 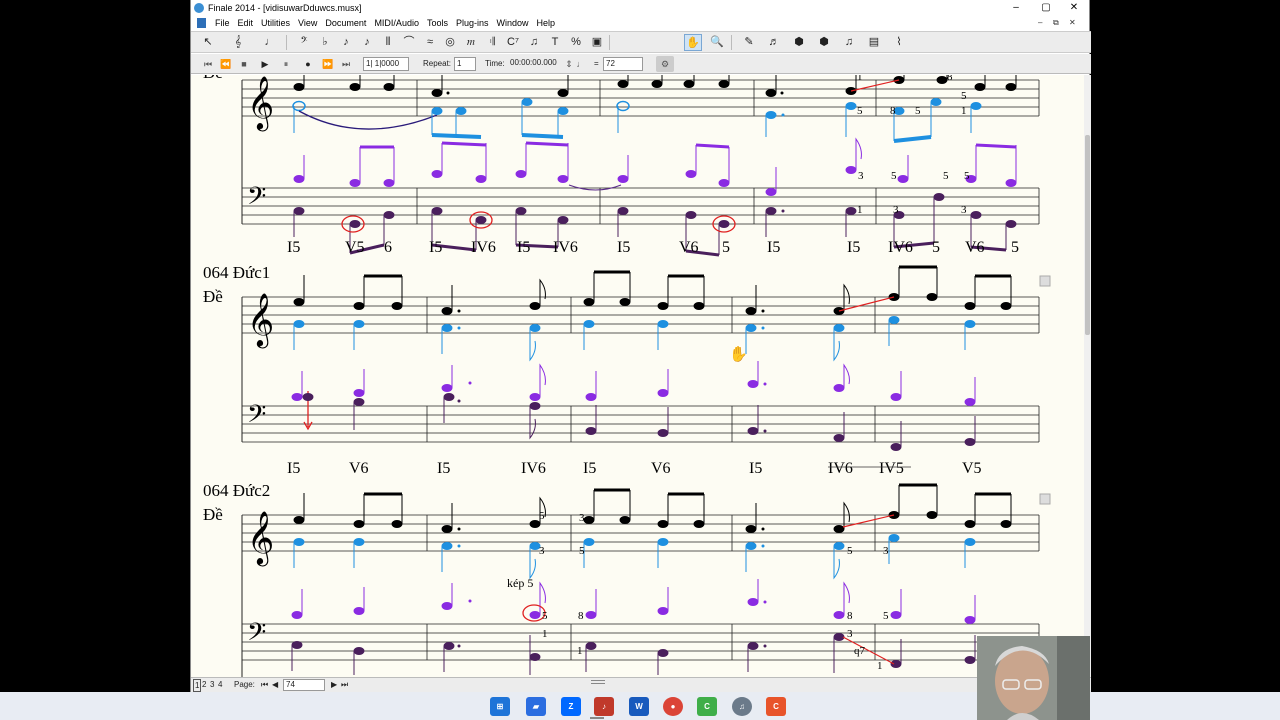 What do you see at coordinates (437, 23) in the screenshot?
I see `menu-tools: Tools` at bounding box center [437, 23].